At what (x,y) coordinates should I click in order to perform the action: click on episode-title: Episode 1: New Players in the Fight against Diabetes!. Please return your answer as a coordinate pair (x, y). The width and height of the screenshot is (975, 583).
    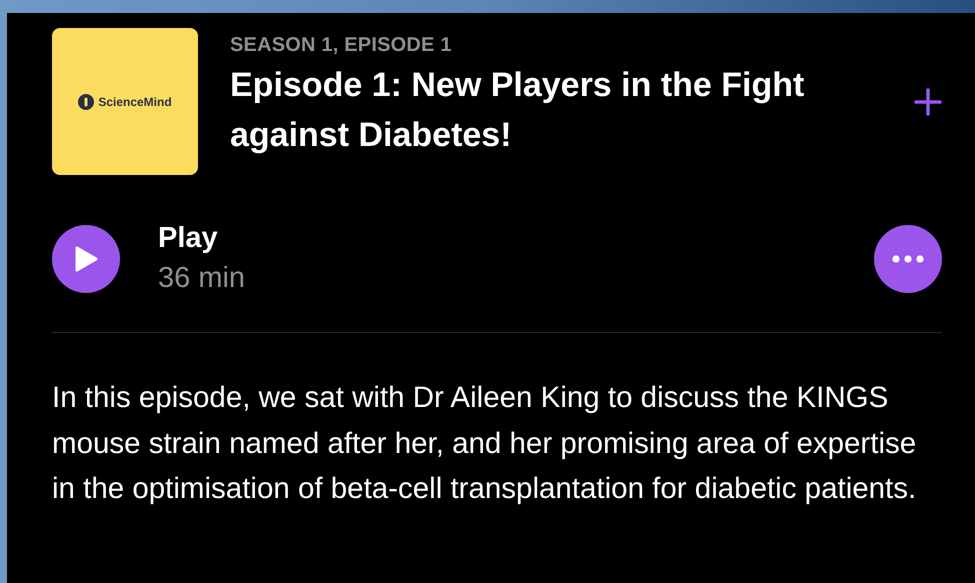
    Looking at the image, I should click on (518, 110).